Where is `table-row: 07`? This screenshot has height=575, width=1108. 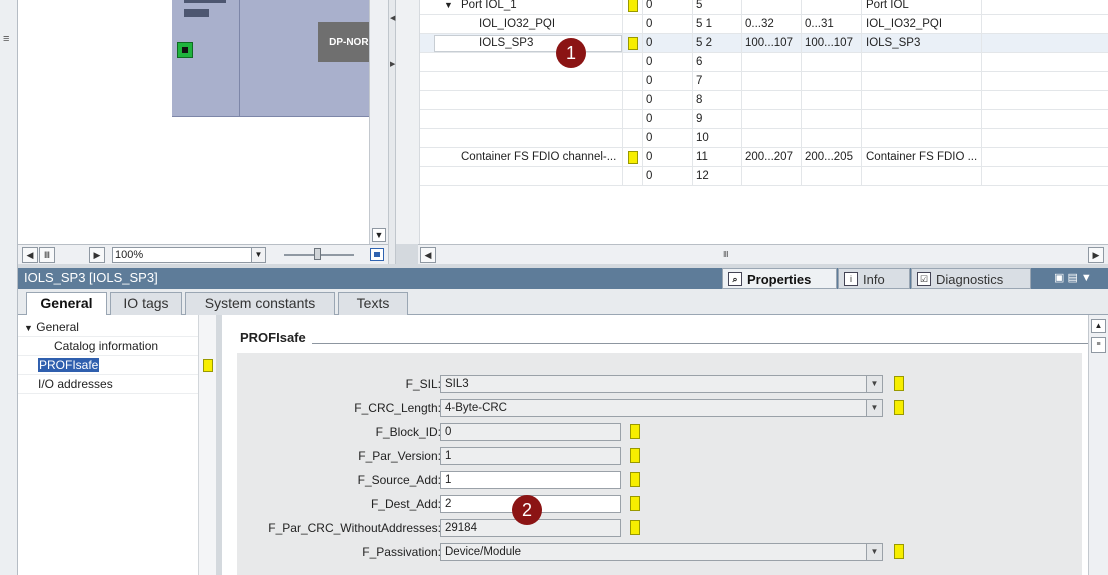
table-row: 07 is located at coordinates (764, 81).